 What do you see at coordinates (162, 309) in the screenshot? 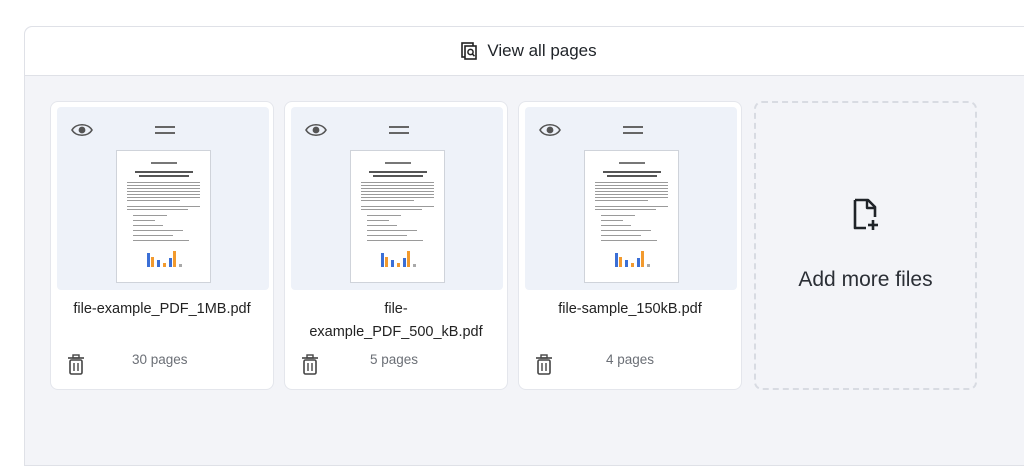
I see `file-name: file-example_PDF_1MB.pdf` at bounding box center [162, 309].